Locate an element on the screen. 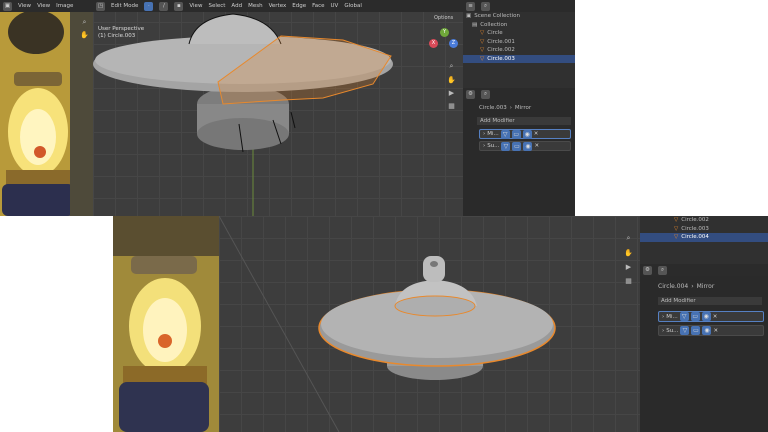  scene-collection-row: ▣ Scene Collection is located at coordinates (519, 16).